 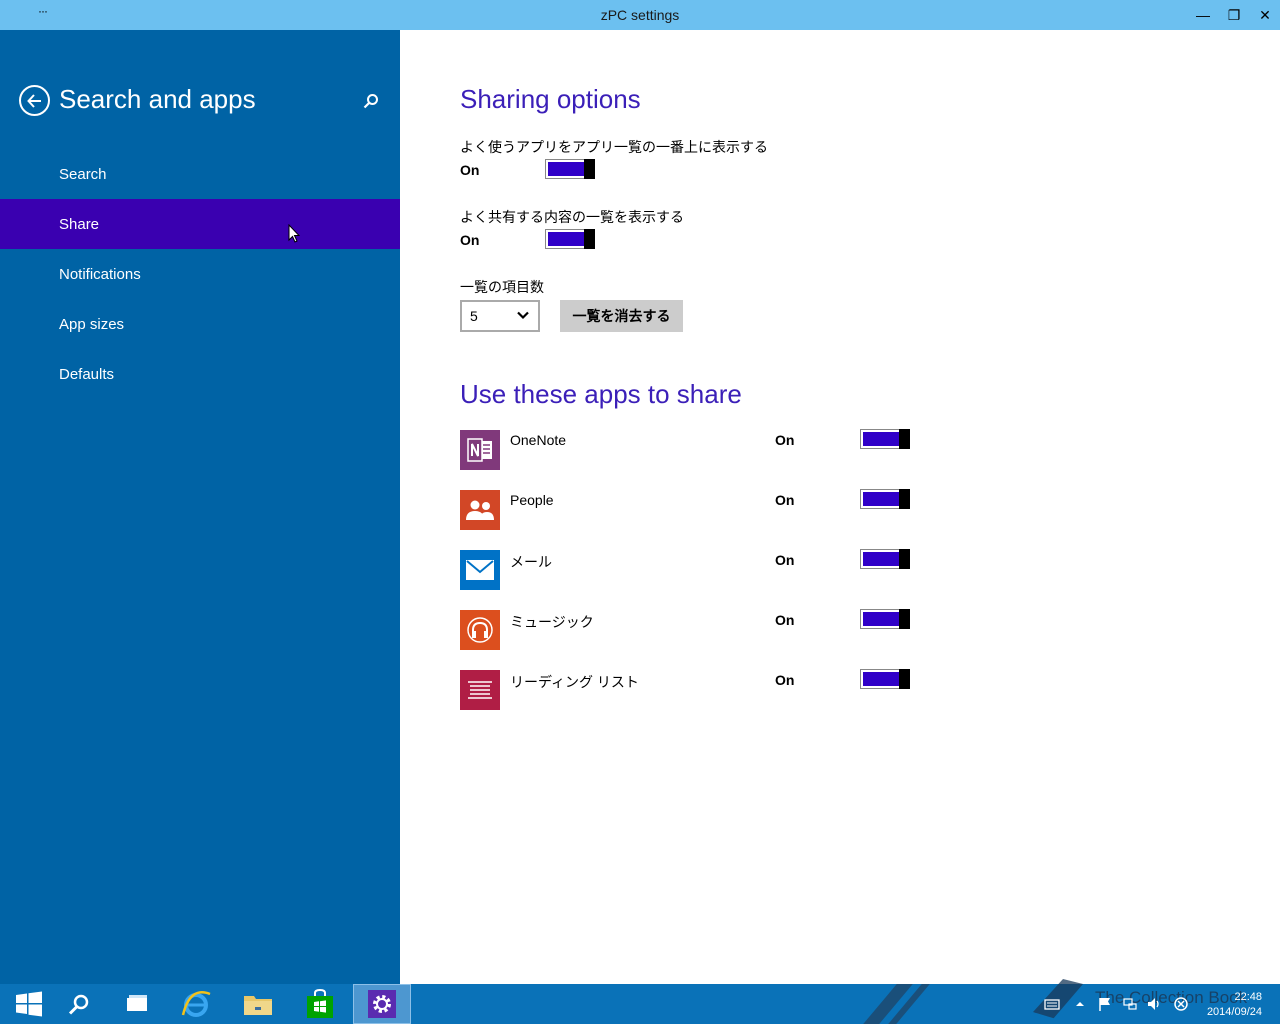 I want to click on app-name-mail: メール, so click(x=531, y=562).